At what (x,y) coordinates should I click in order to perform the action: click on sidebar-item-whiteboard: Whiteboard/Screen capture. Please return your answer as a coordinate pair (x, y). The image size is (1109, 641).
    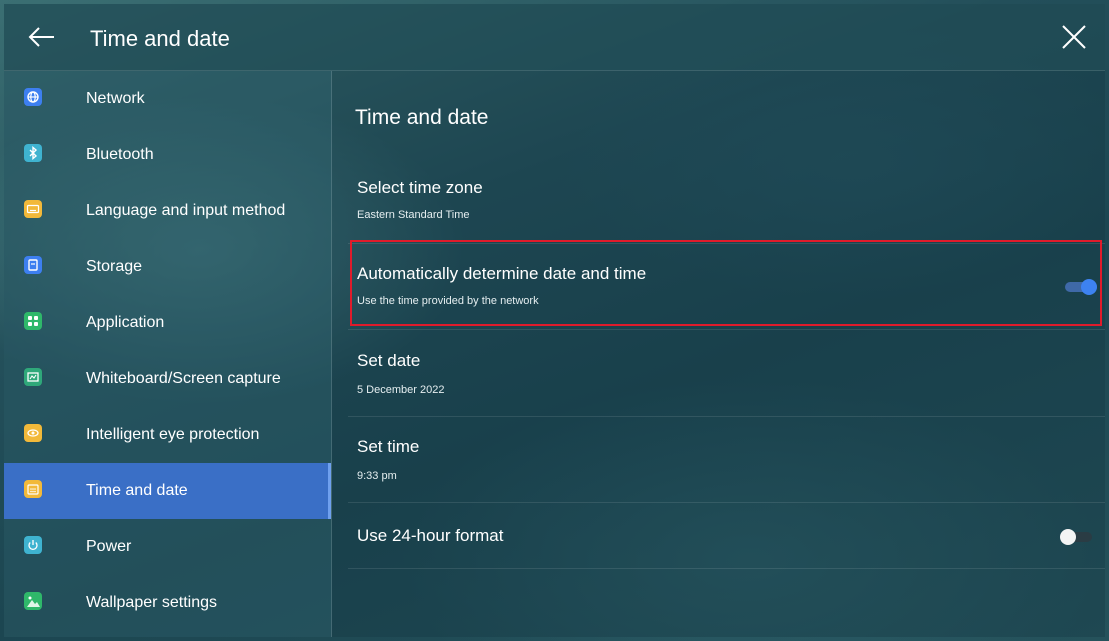
    Looking at the image, I should click on (167, 379).